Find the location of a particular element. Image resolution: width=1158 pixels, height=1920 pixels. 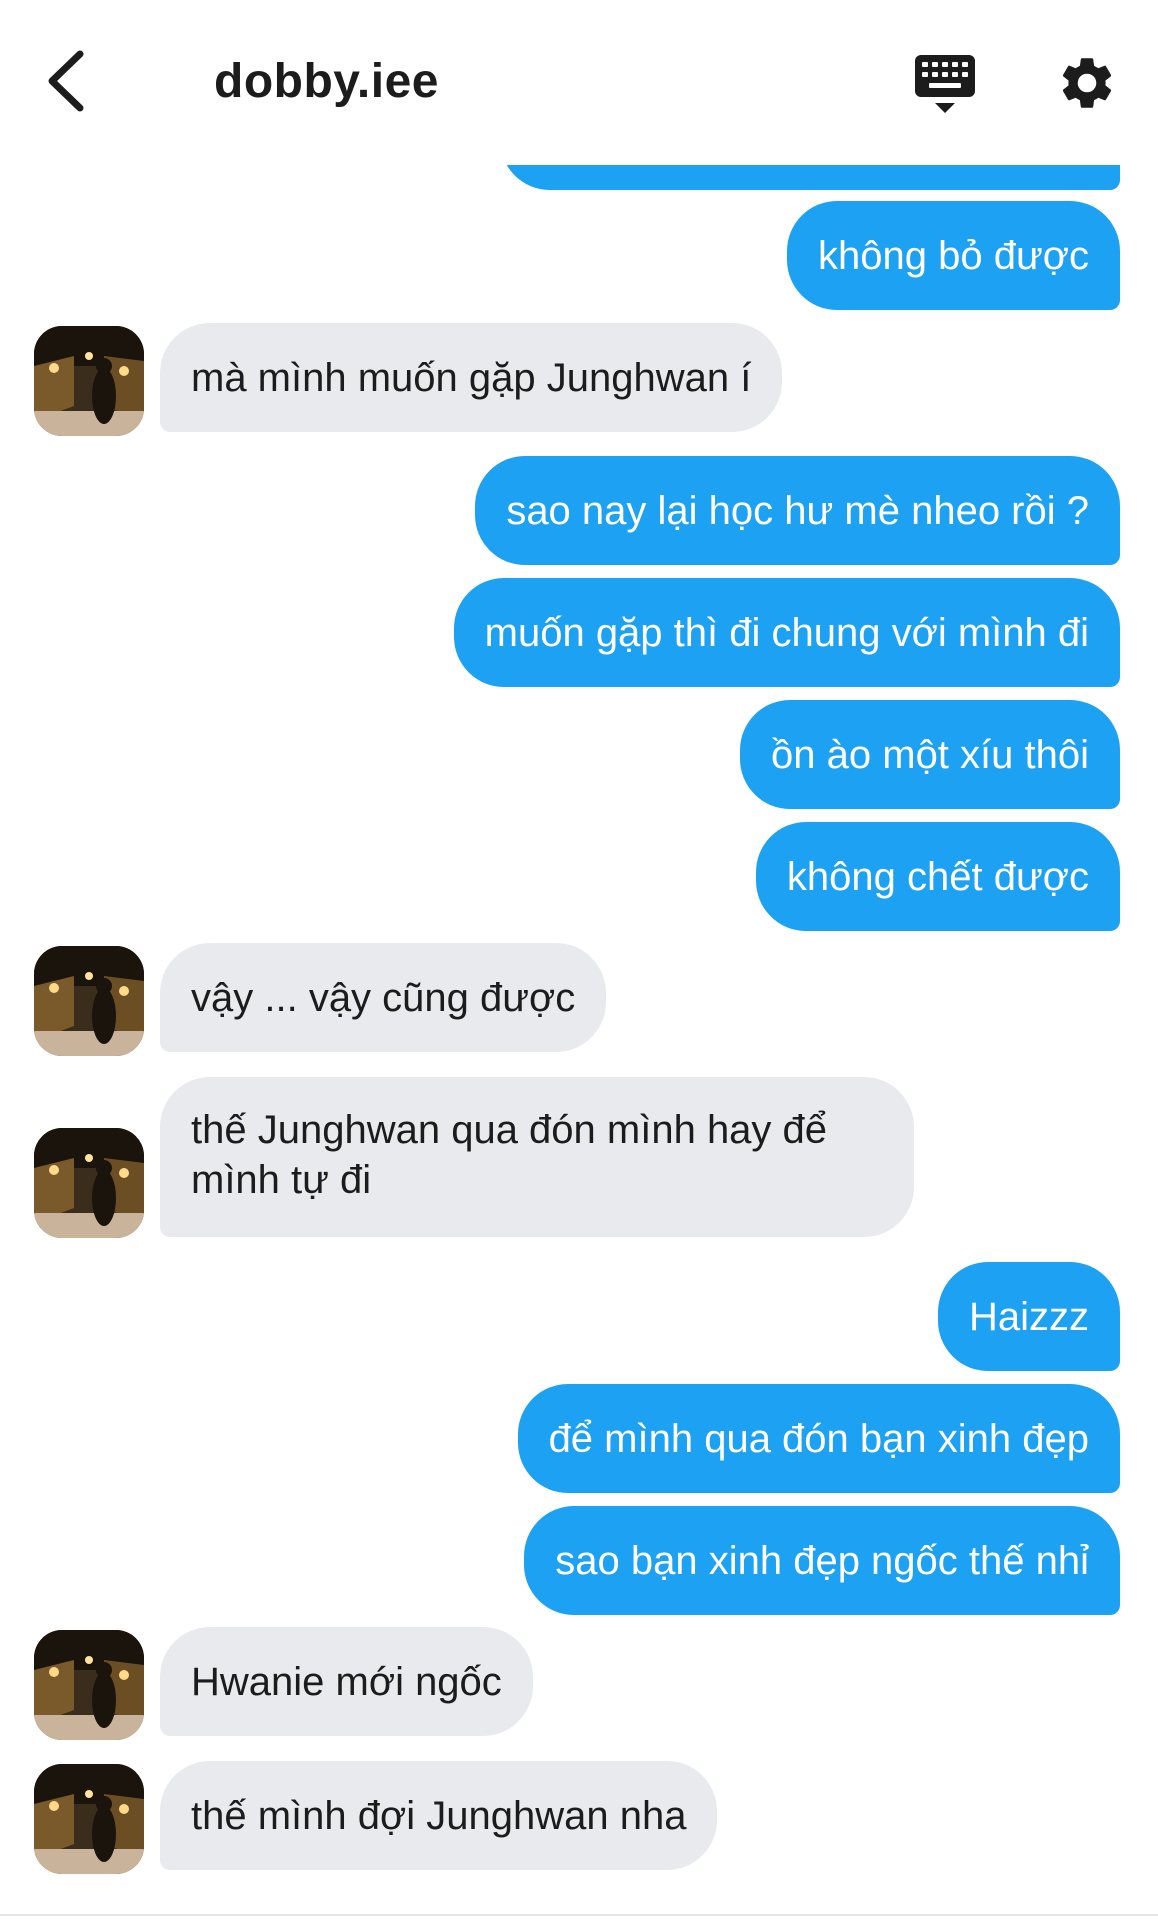

message-bubble-sent: ồn ào một xíu thôi is located at coordinates (930, 754).